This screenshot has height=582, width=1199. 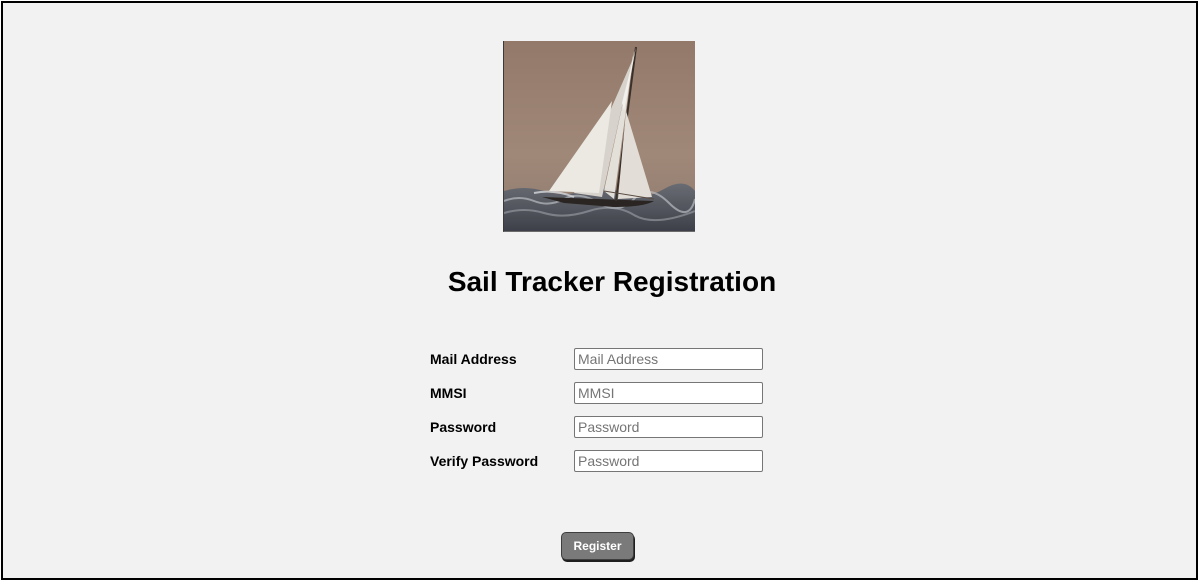 I want to click on mmsi-input, so click(x=668, y=393).